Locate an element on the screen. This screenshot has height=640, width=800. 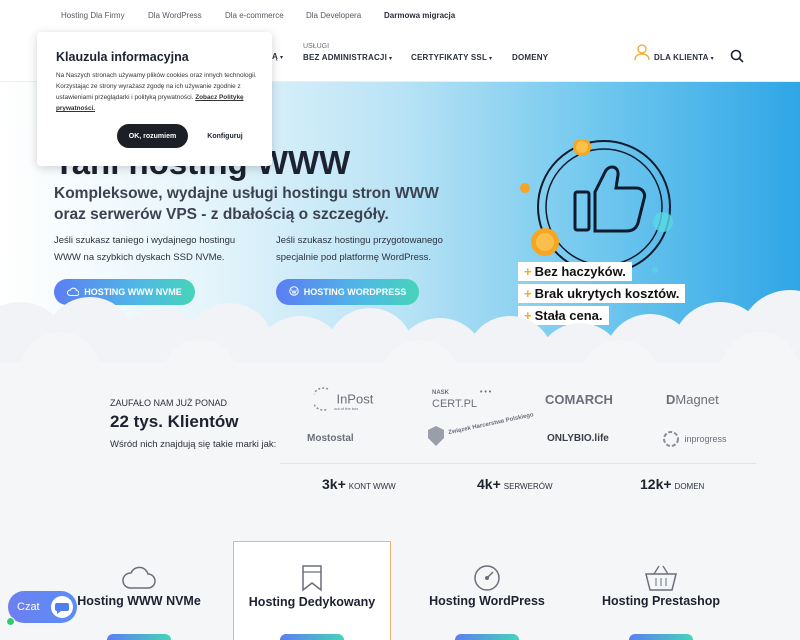
topbar-link-wordpress: Dla WordPress is located at coordinates (175, 15).